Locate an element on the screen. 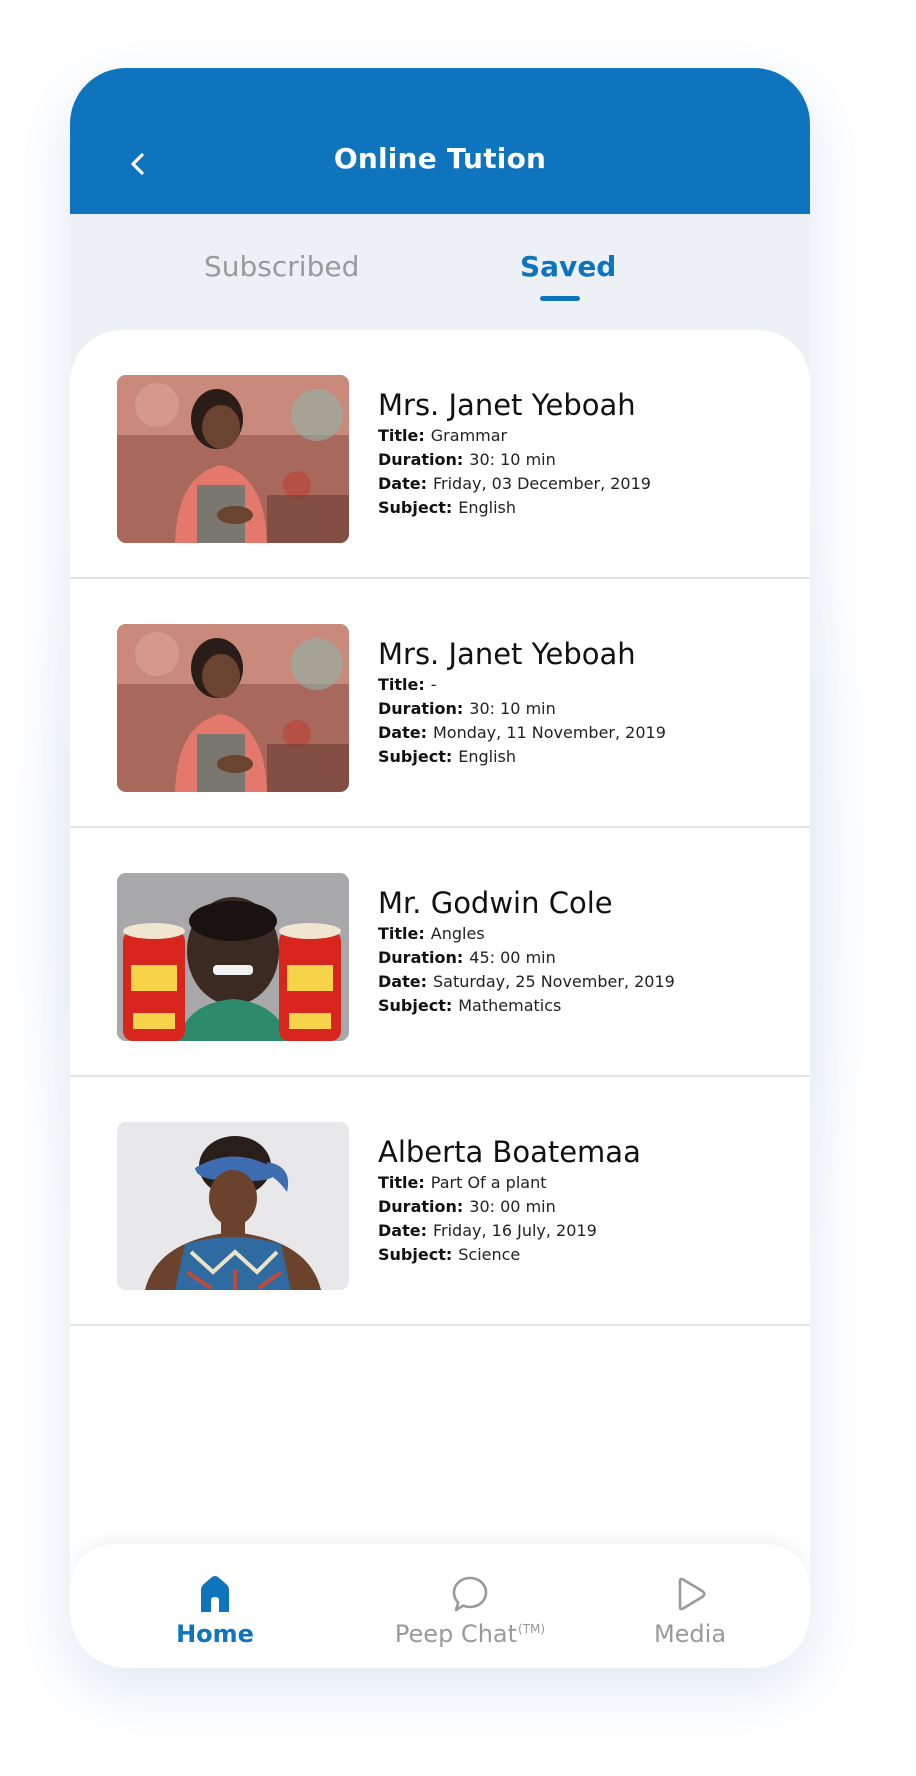 The image size is (916, 1776). nav-peep-chat: Peep Chat(TM) is located at coordinates (470, 1611).